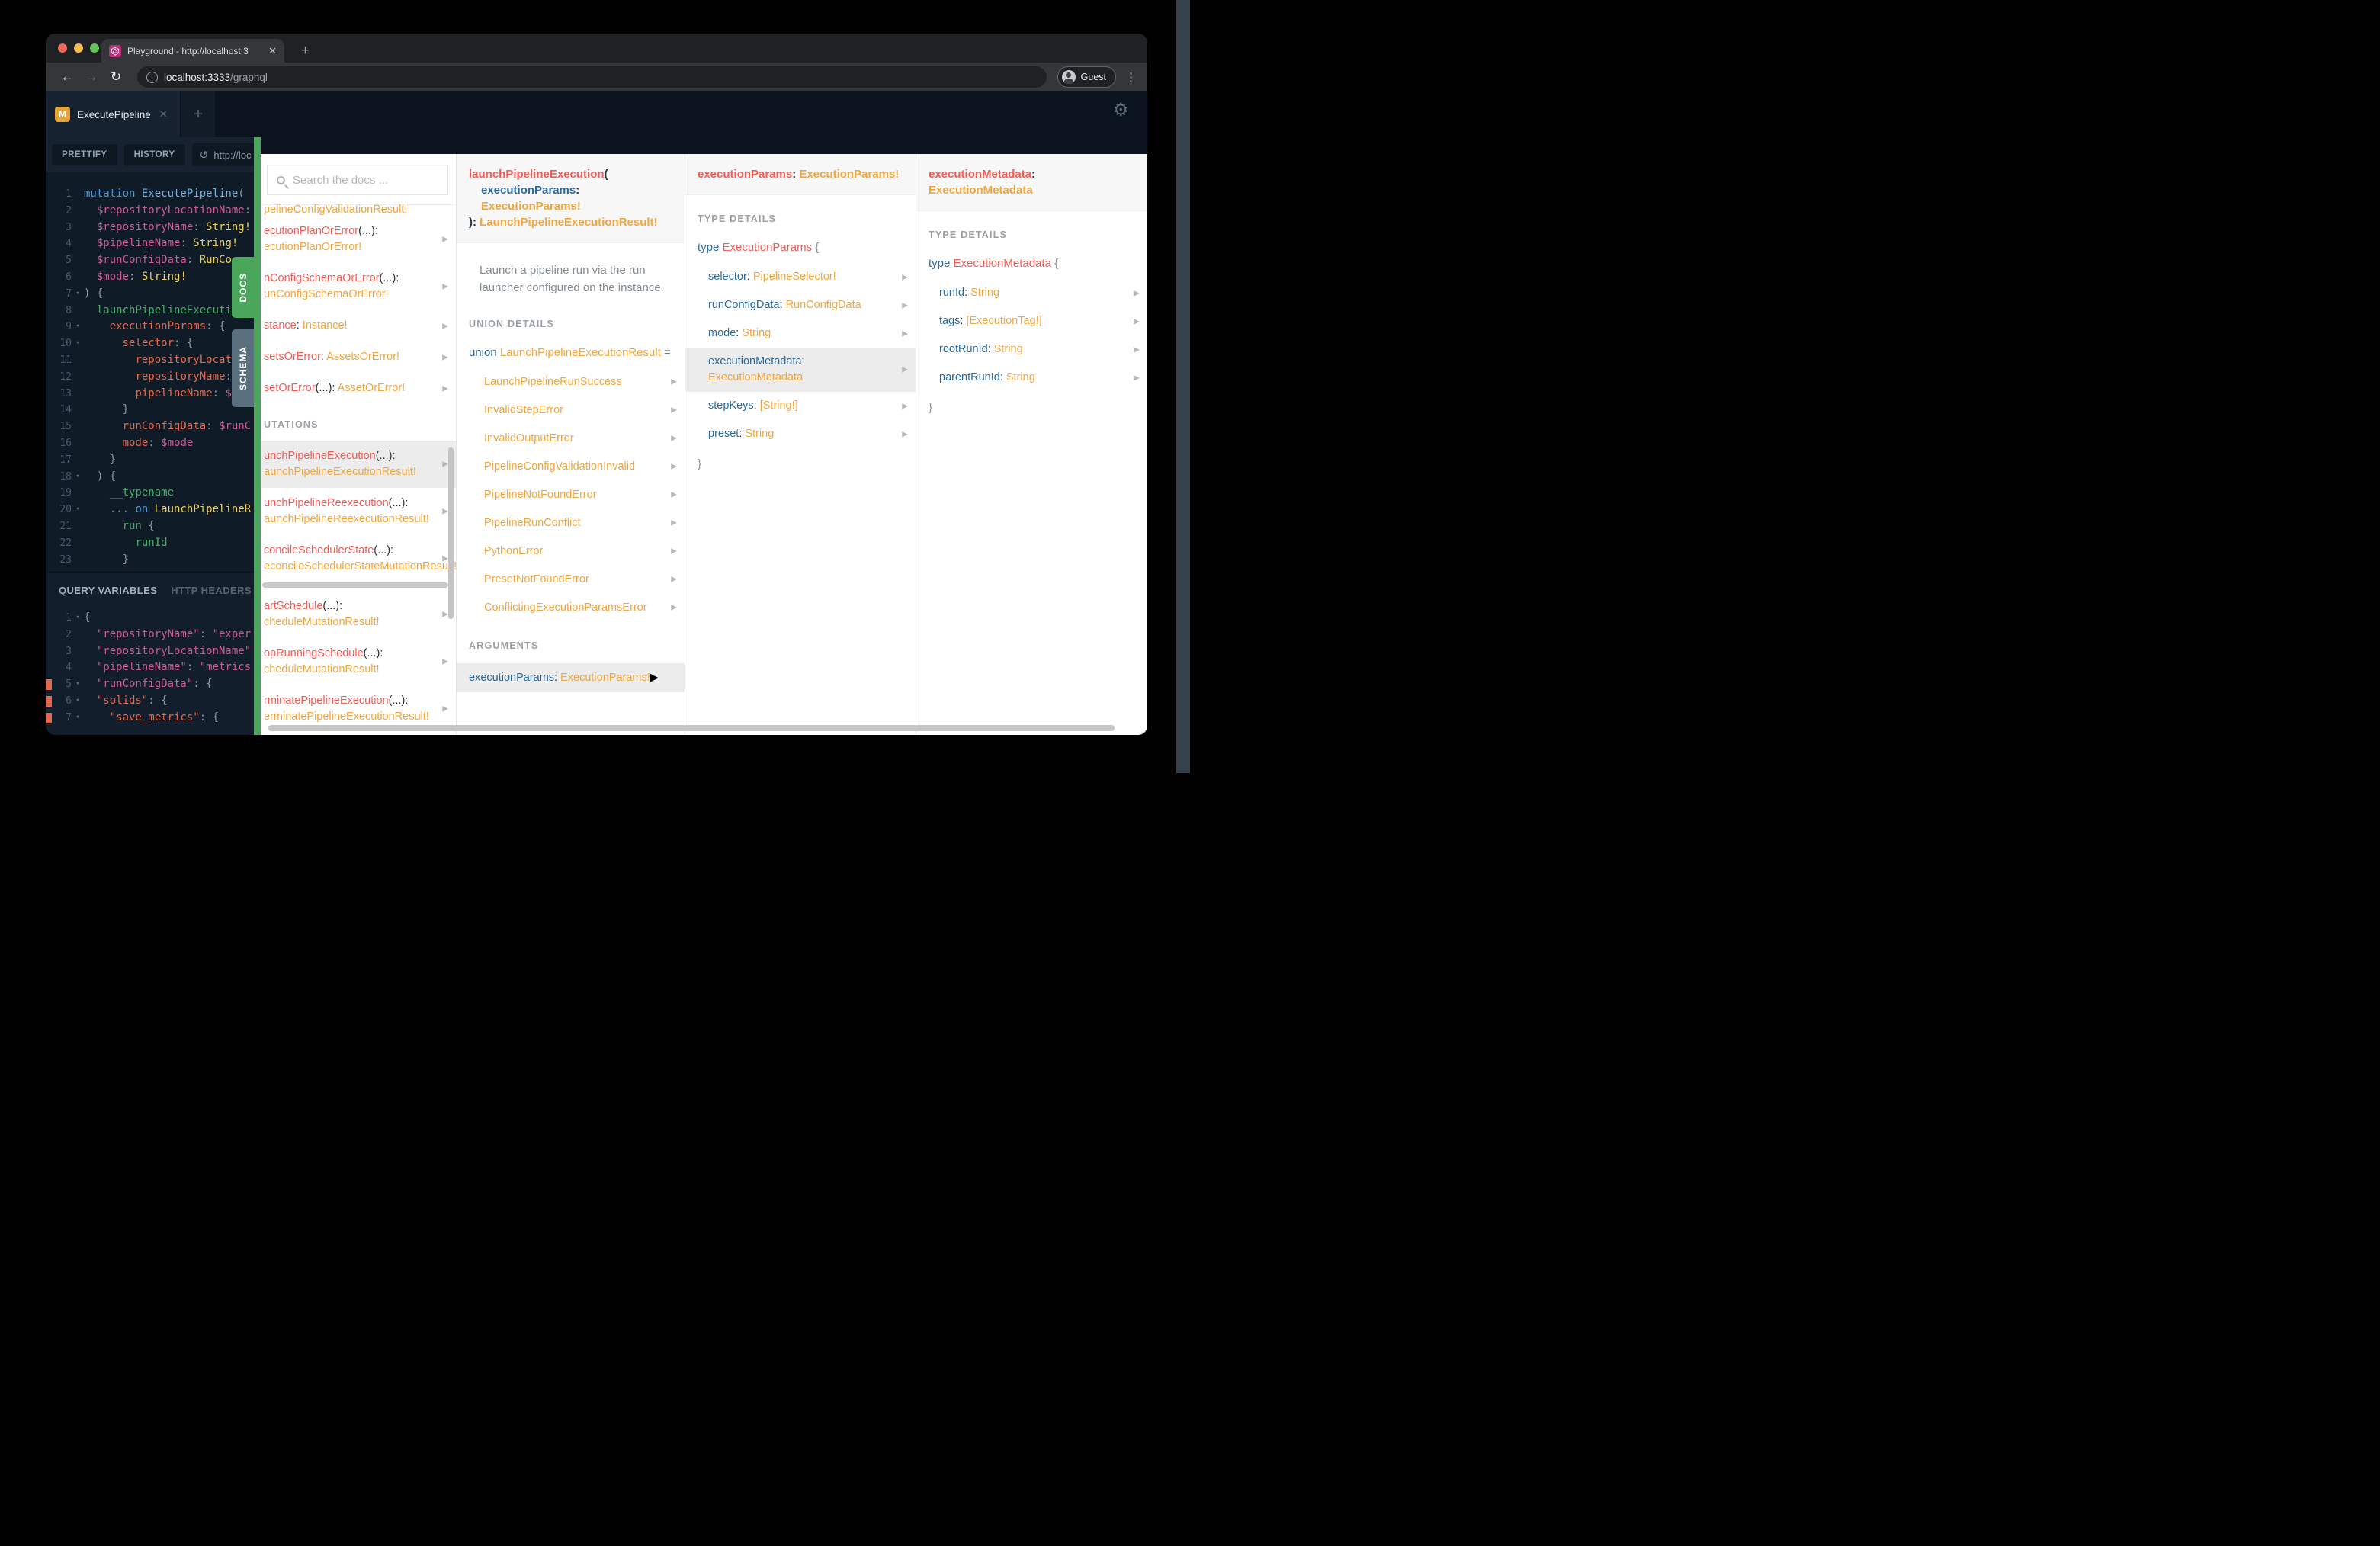 The height and width of the screenshot is (1546, 2380). What do you see at coordinates (1120, 118) in the screenshot?
I see `settings-gear-icon: ⚙` at bounding box center [1120, 118].